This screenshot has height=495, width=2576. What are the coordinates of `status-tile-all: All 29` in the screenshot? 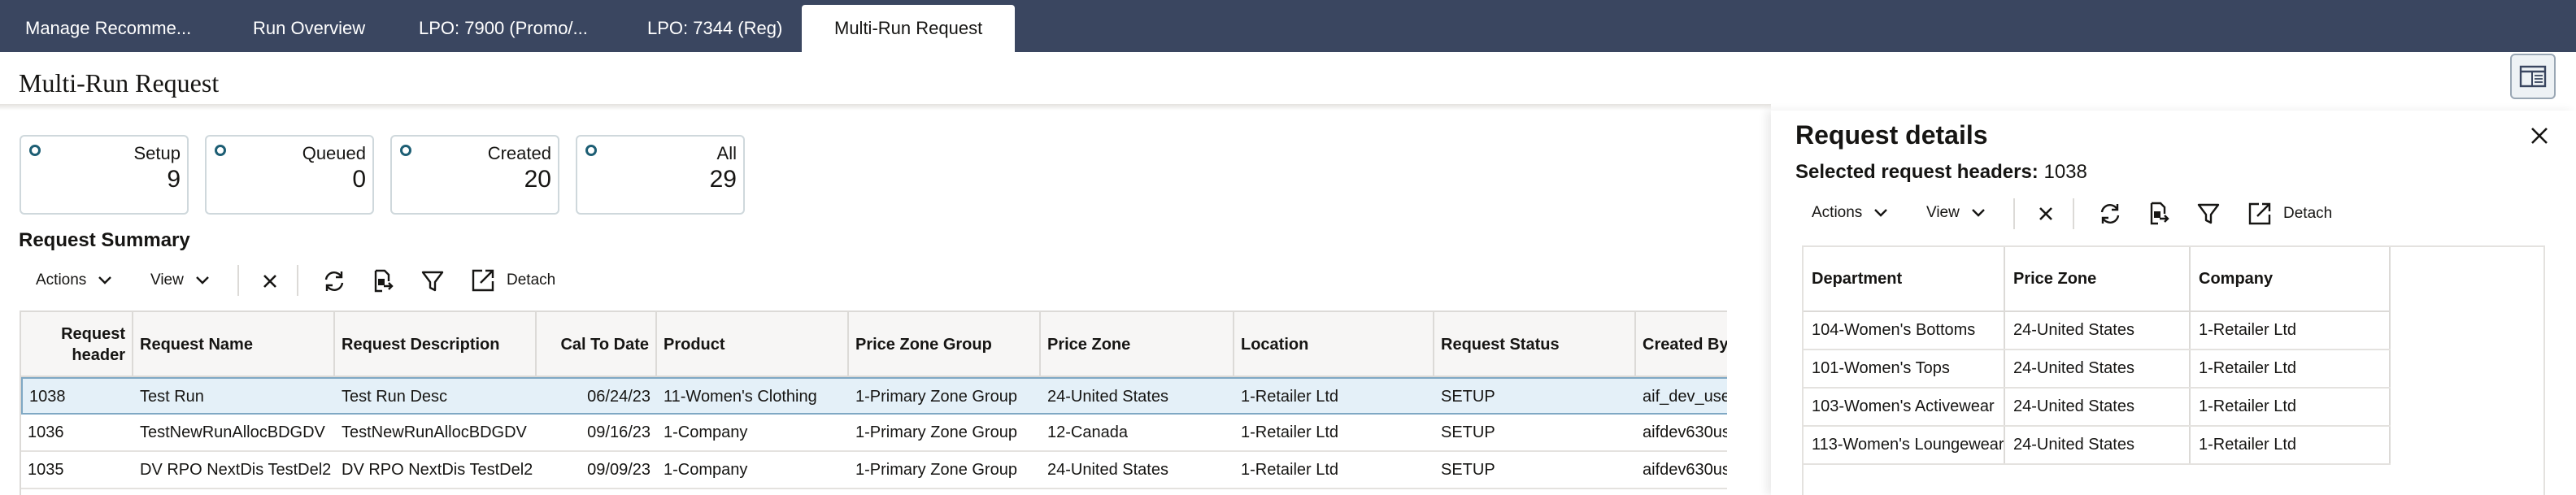 It's located at (661, 175).